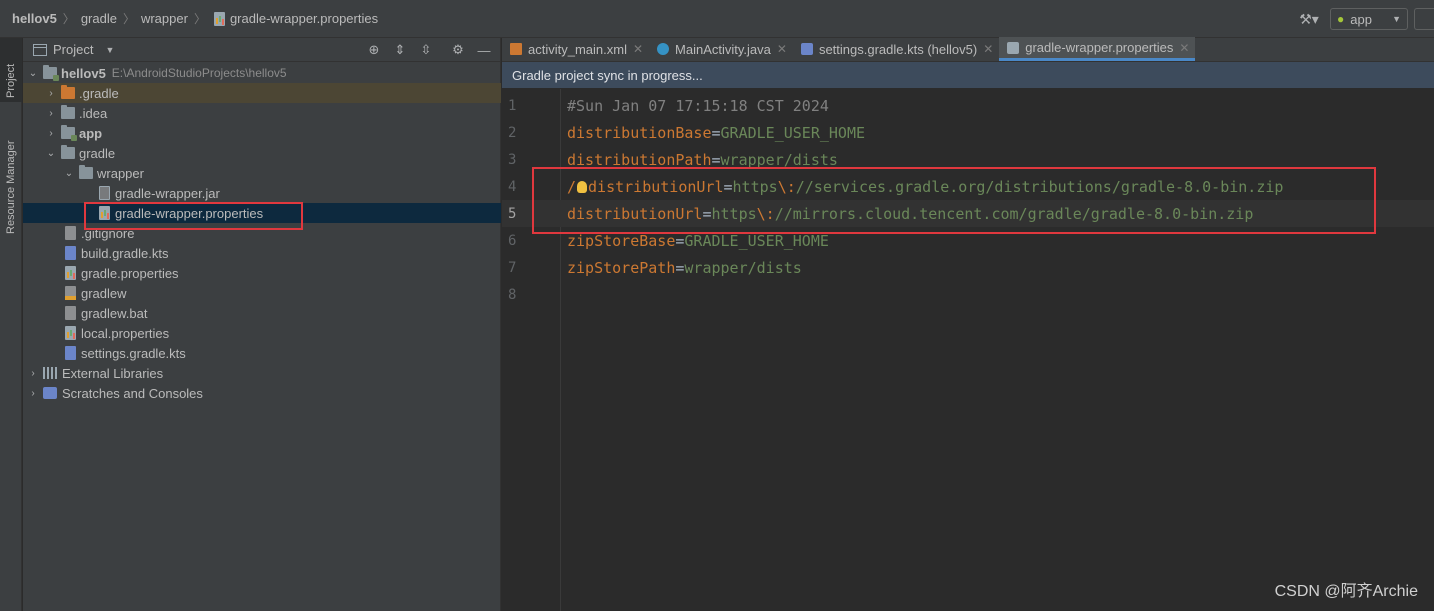 The width and height of the screenshot is (1434, 611). What do you see at coordinates (262, 133) in the screenshot?
I see `tree-row-app: › app` at bounding box center [262, 133].